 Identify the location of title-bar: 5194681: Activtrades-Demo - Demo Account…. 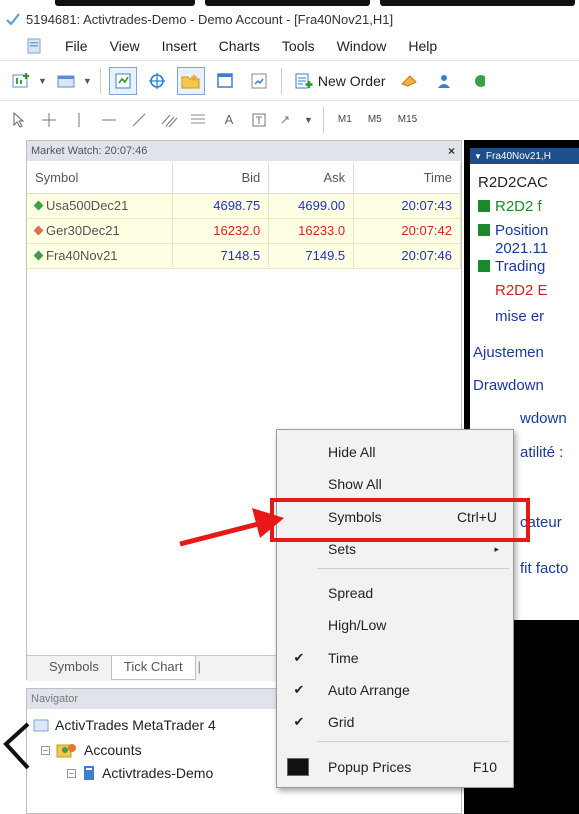
(289, 19).